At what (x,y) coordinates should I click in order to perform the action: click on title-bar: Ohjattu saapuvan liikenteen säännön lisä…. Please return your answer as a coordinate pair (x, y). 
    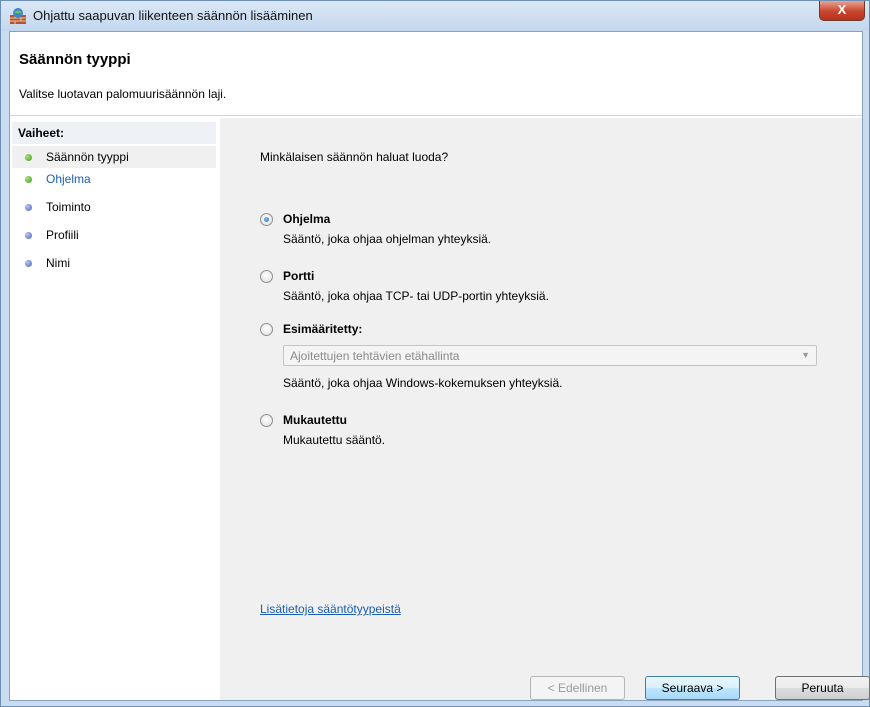
    Looking at the image, I should click on (435, 16).